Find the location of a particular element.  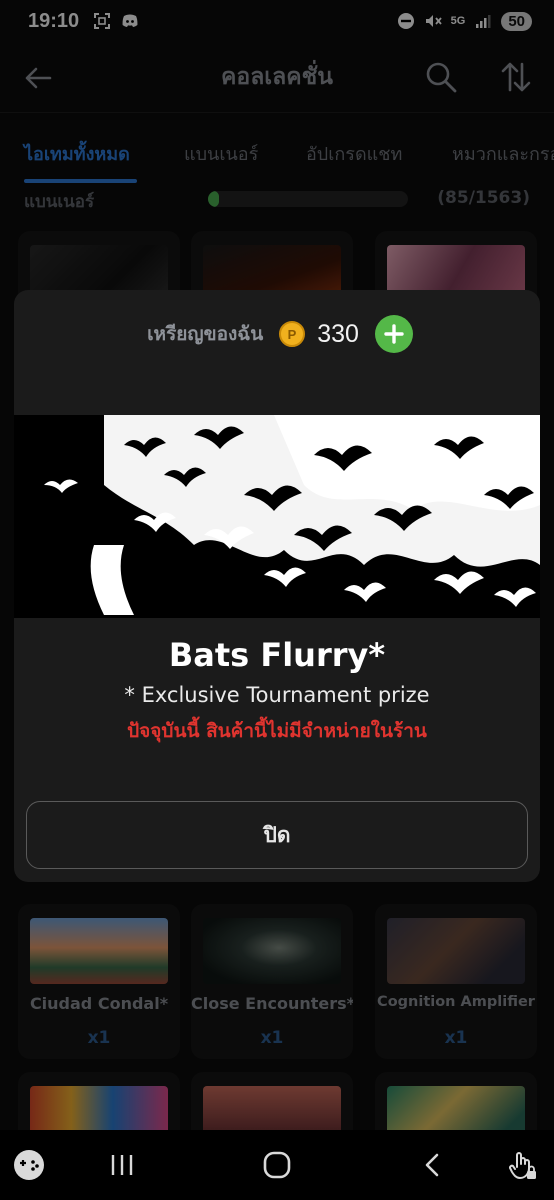

game-launcher-button is located at coordinates (29, 1165).